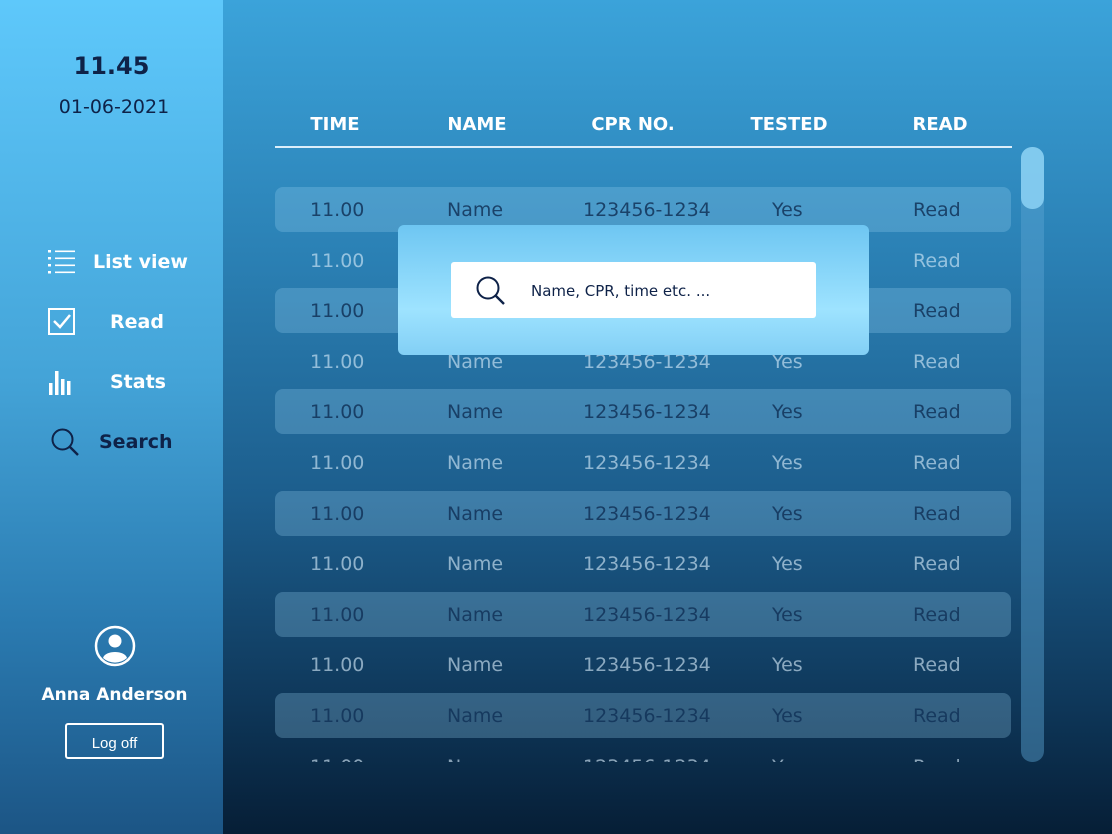 This screenshot has width=1112, height=834. I want to click on search-input, so click(671, 291).